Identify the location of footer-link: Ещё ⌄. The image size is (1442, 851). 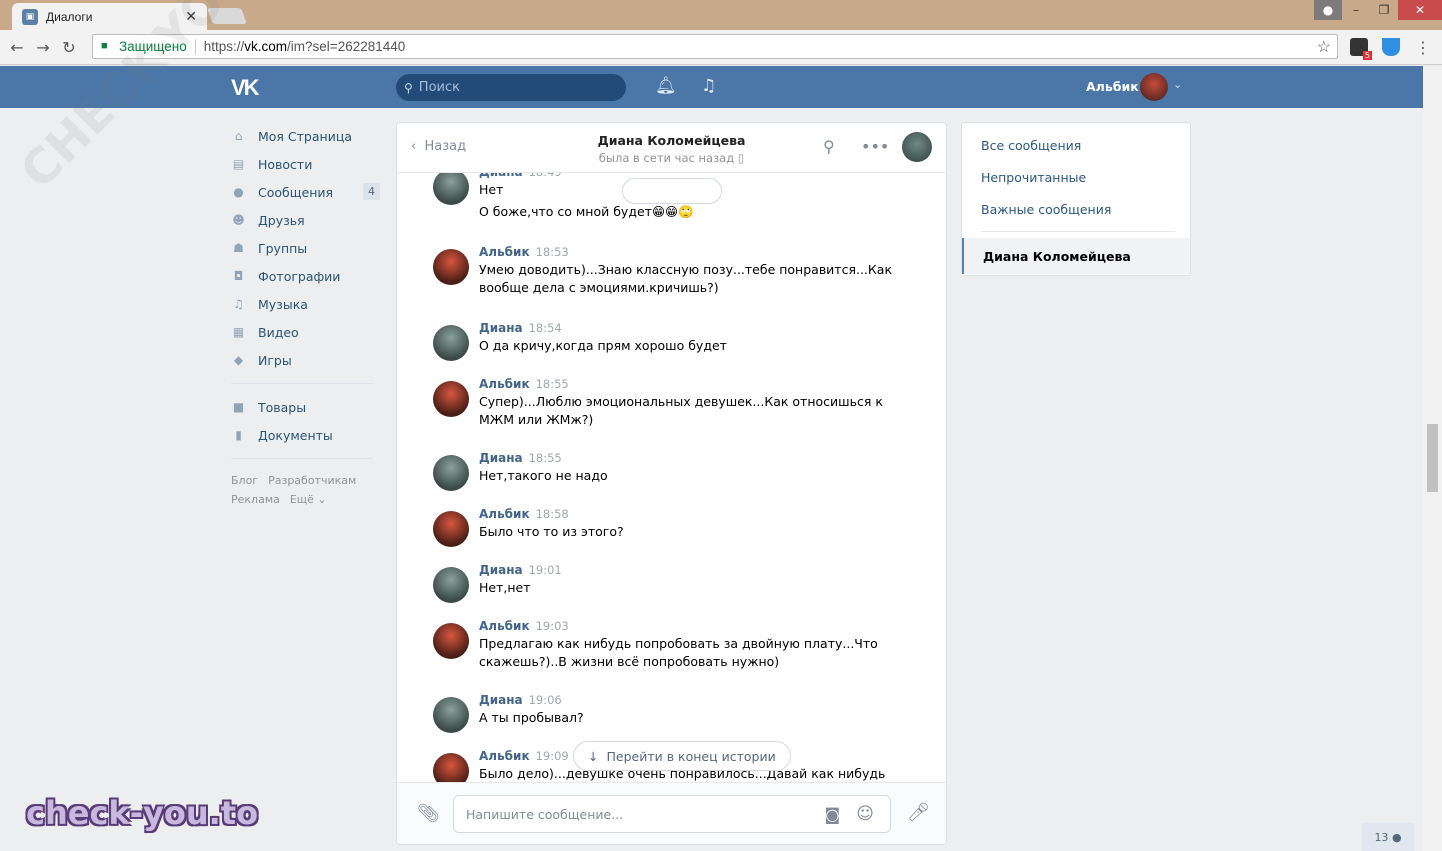
(308, 499).